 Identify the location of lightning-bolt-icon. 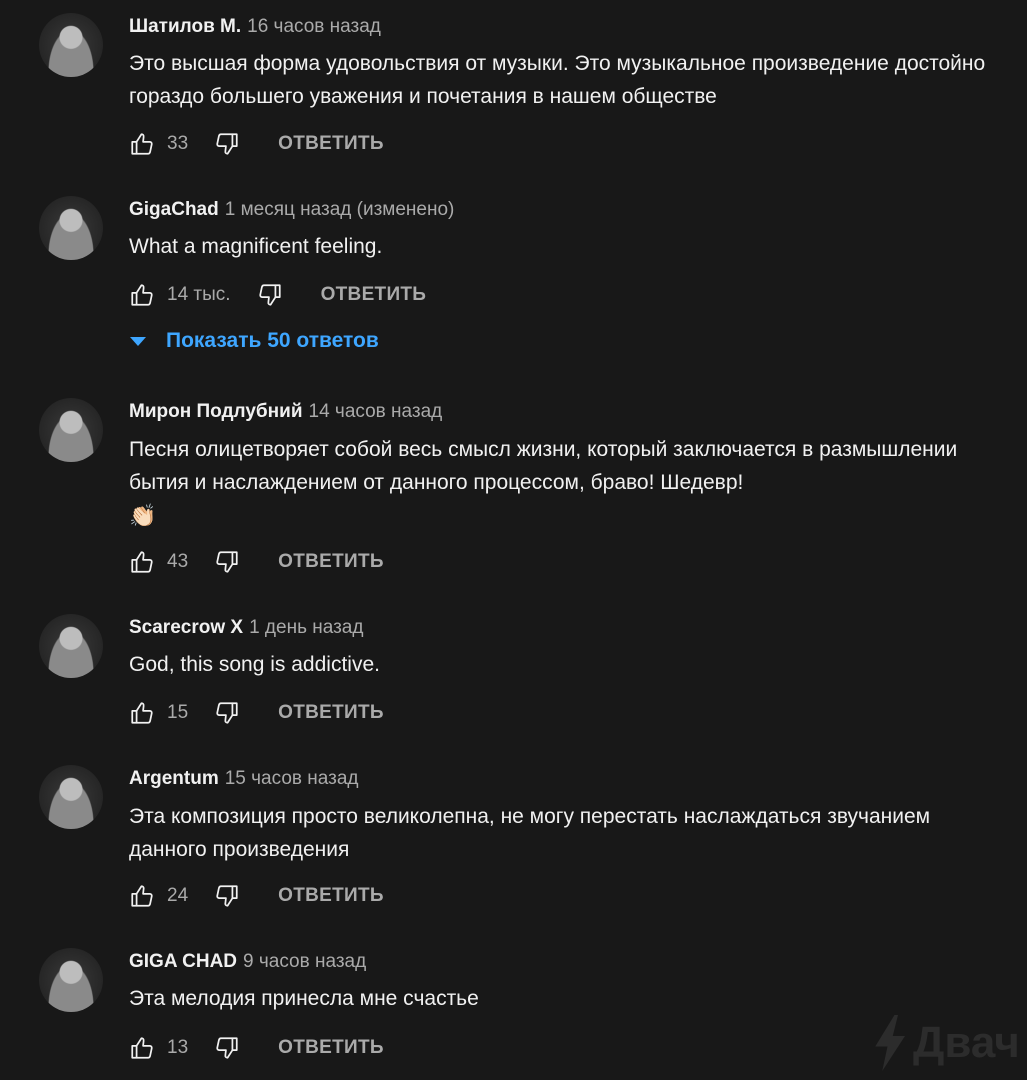
(890, 1043).